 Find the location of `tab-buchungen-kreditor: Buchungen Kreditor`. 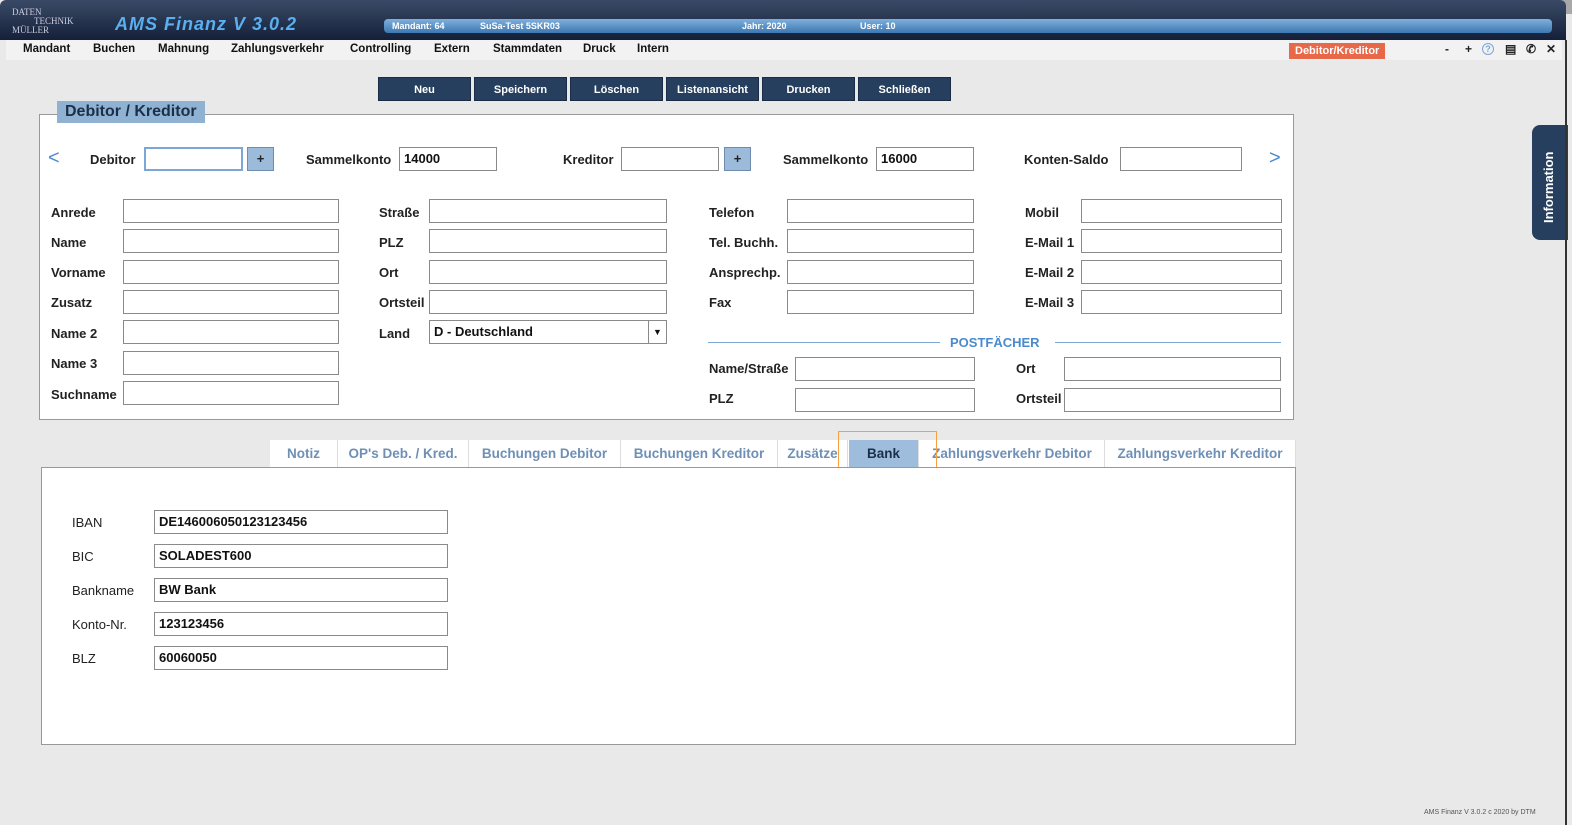

tab-buchungen-kreditor: Buchungen Kreditor is located at coordinates (699, 453).